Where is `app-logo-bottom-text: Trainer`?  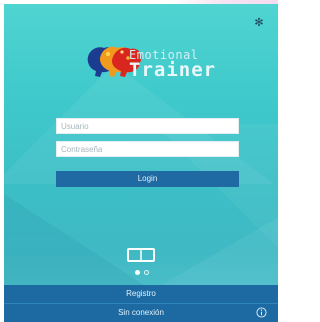
app-logo-bottom-text: Trainer is located at coordinates (173, 70).